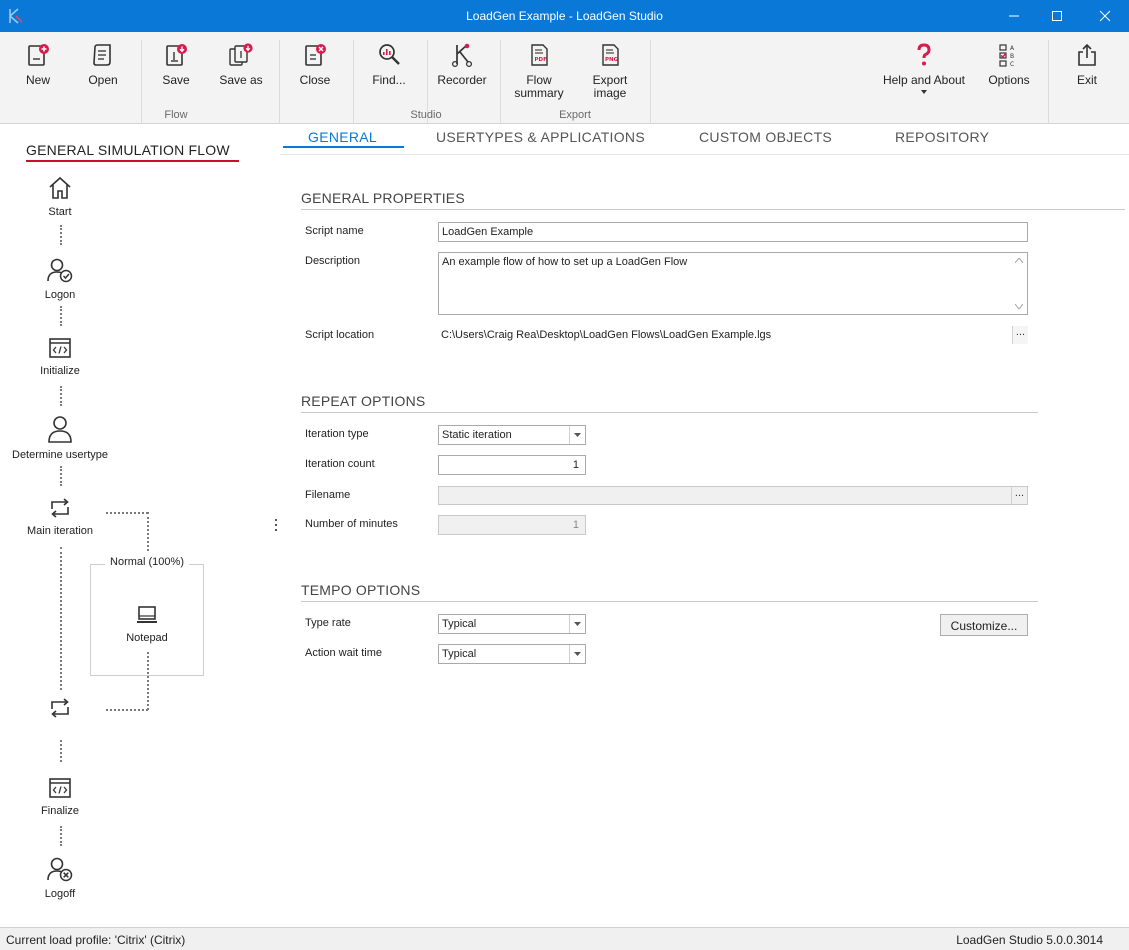 This screenshot has height=950, width=1129. I want to click on maximize-button, so click(1057, 16).